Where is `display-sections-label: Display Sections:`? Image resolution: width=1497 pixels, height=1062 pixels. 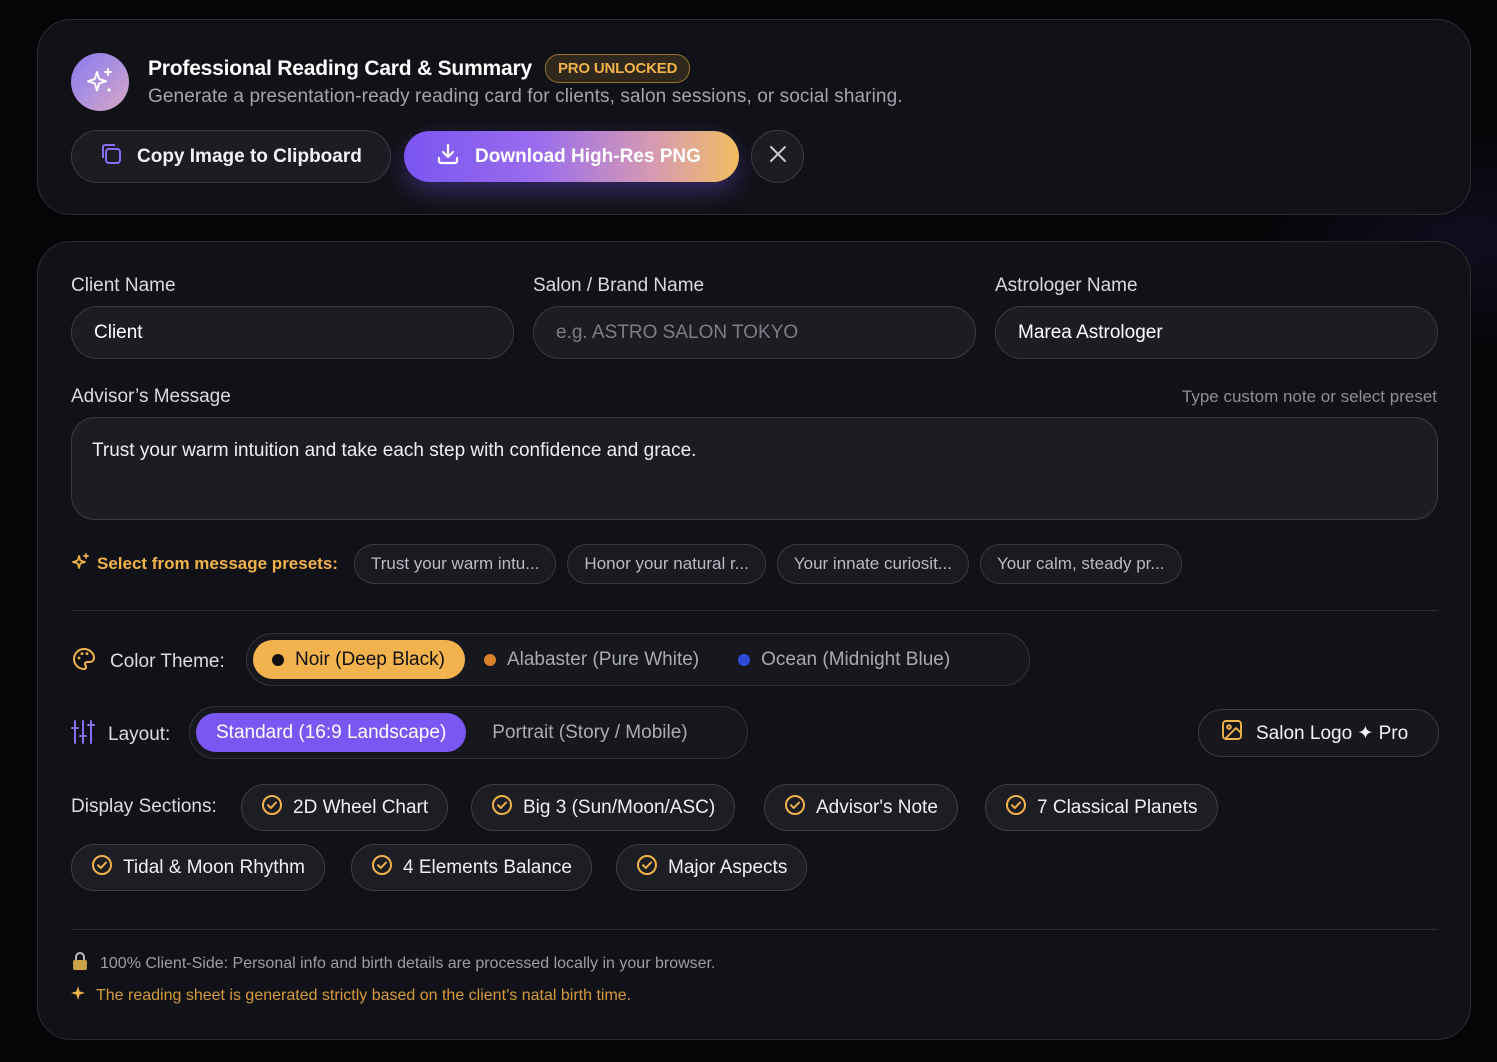 display-sections-label: Display Sections: is located at coordinates (144, 806).